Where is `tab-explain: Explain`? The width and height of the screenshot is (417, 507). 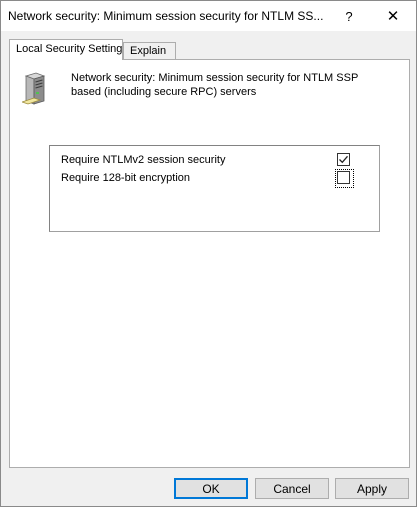 tab-explain: Explain is located at coordinates (149, 51).